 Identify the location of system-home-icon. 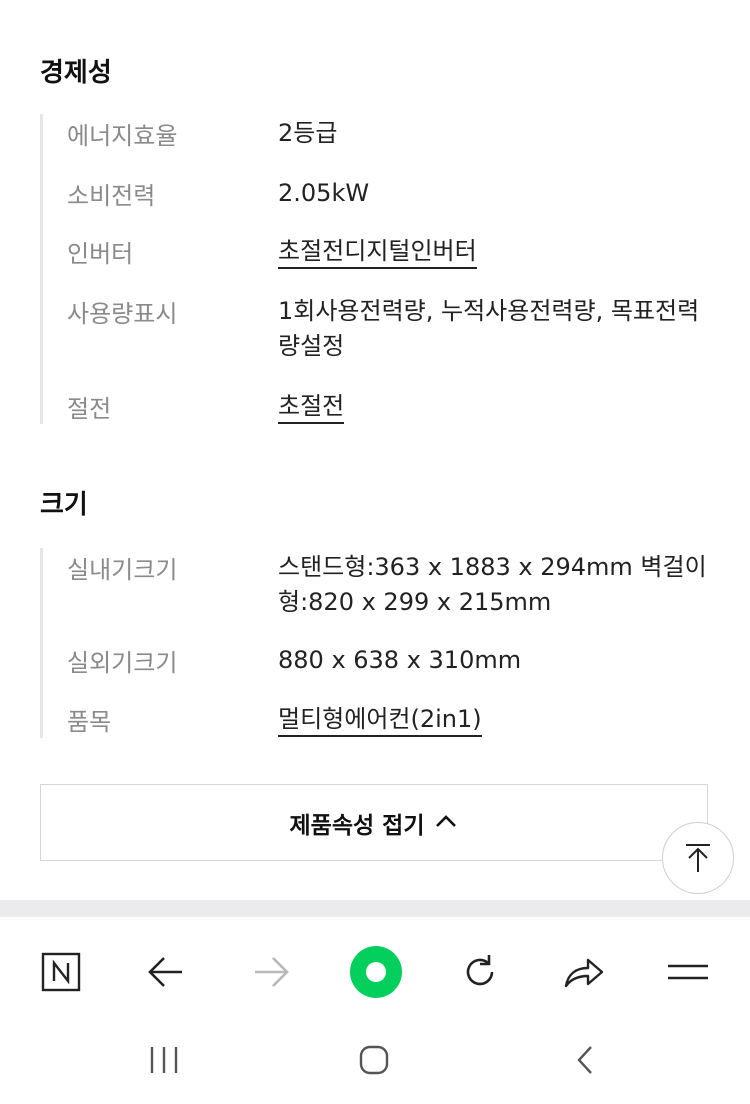
(374, 1060).